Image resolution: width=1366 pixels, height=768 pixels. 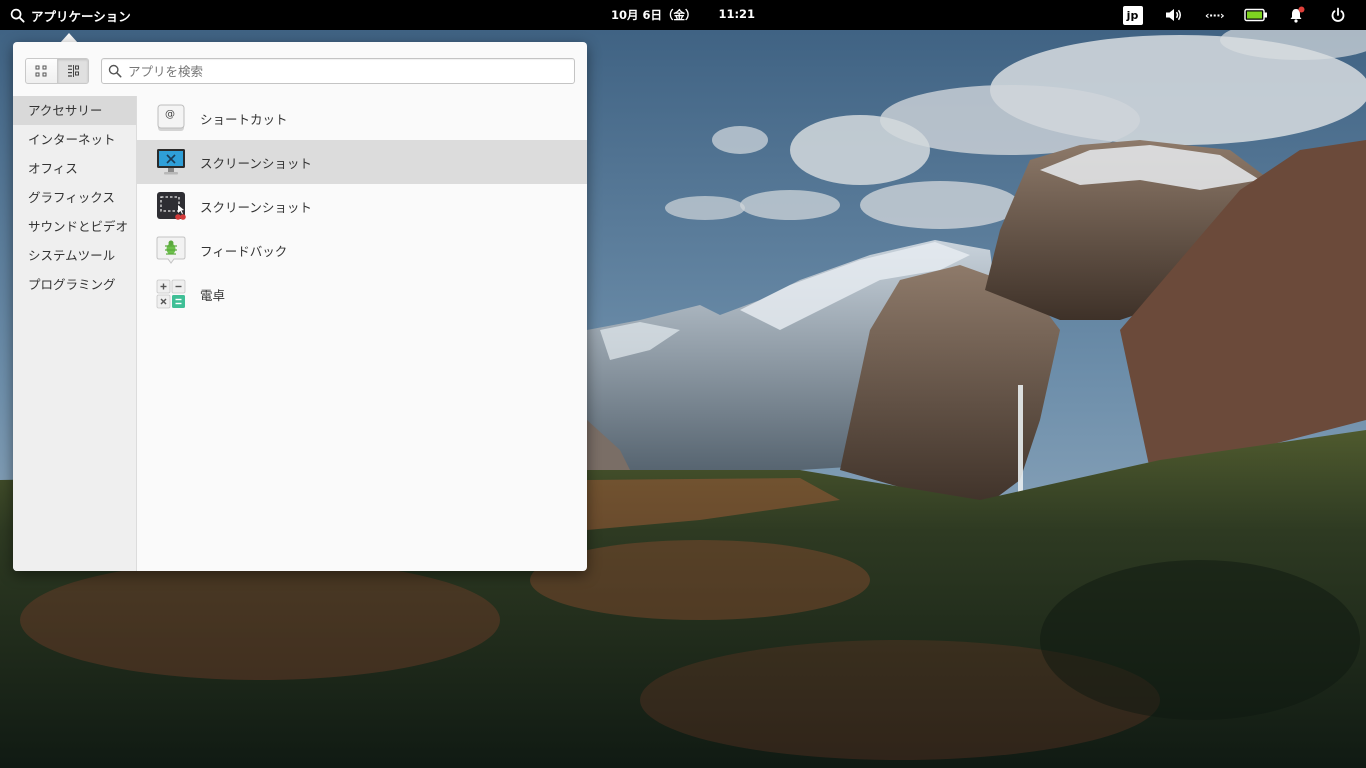 I want to click on grid-icon, so click(x=41, y=71).